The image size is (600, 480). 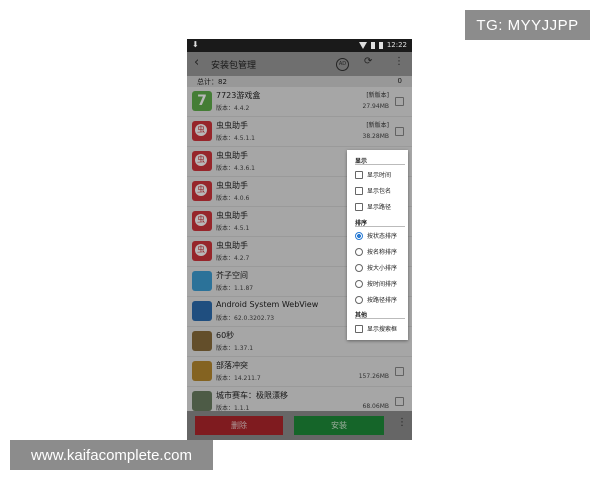 What do you see at coordinates (380, 161) in the screenshot?
I see `menu-section-display: 显示` at bounding box center [380, 161].